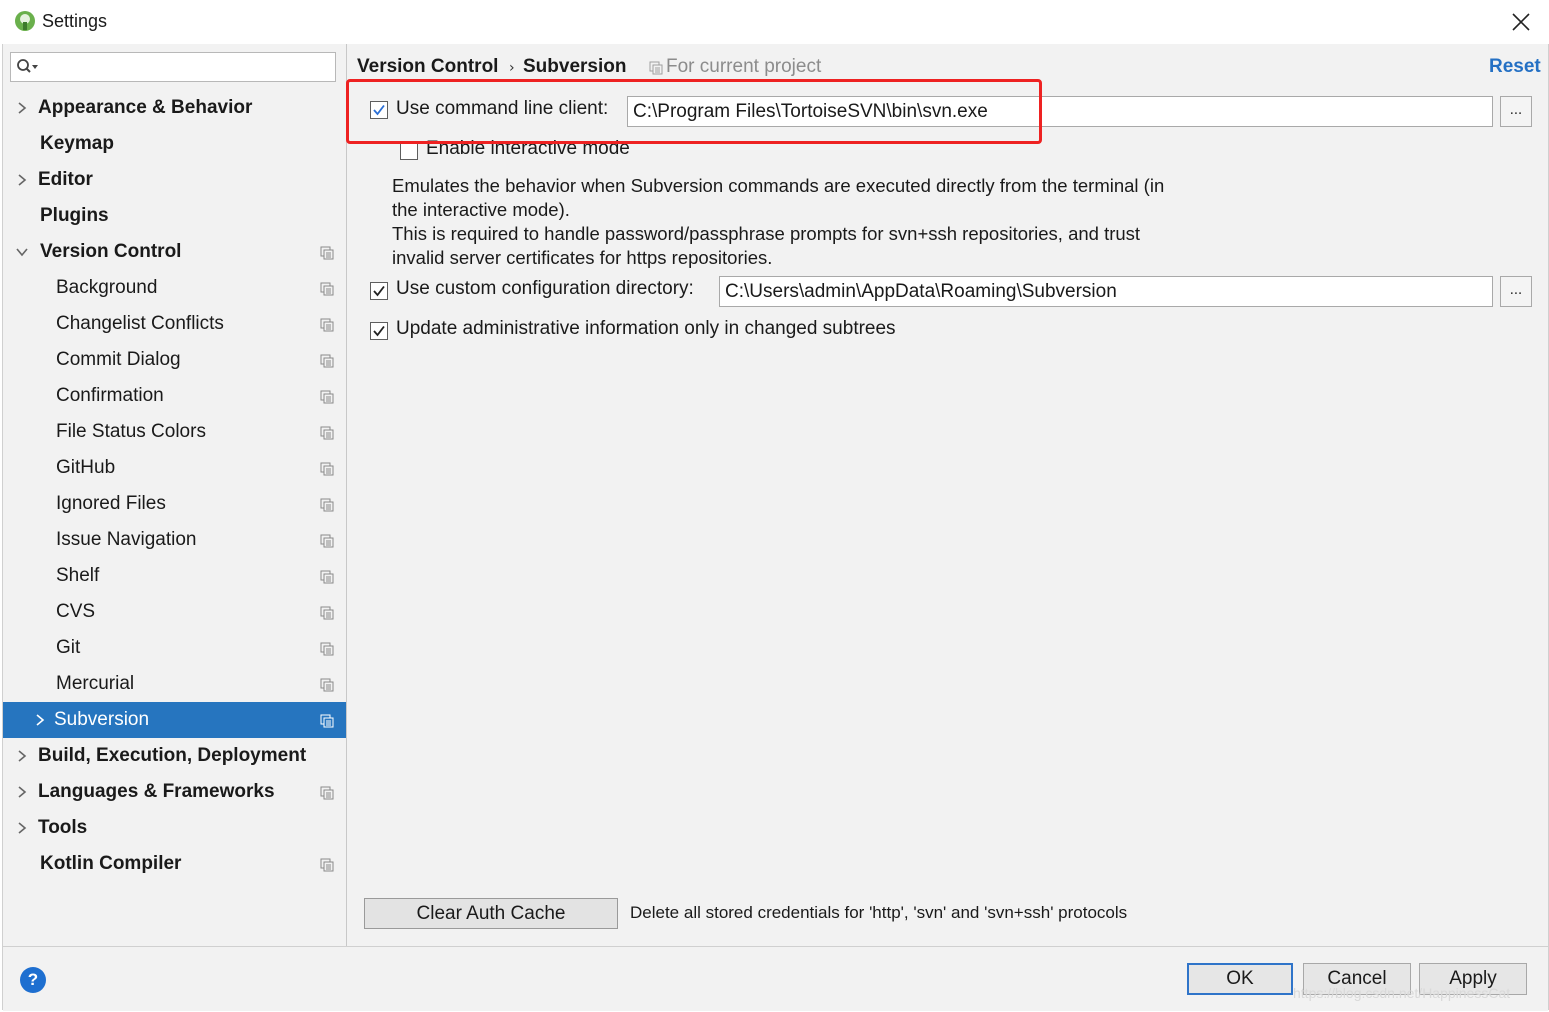 This screenshot has width=1549, height=1012. Describe the element at coordinates (174, 216) in the screenshot. I see `tree-item-plugins: Plugins` at that location.